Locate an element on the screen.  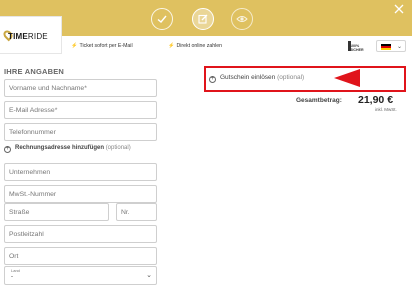
step-check is located at coordinates (162, 19).